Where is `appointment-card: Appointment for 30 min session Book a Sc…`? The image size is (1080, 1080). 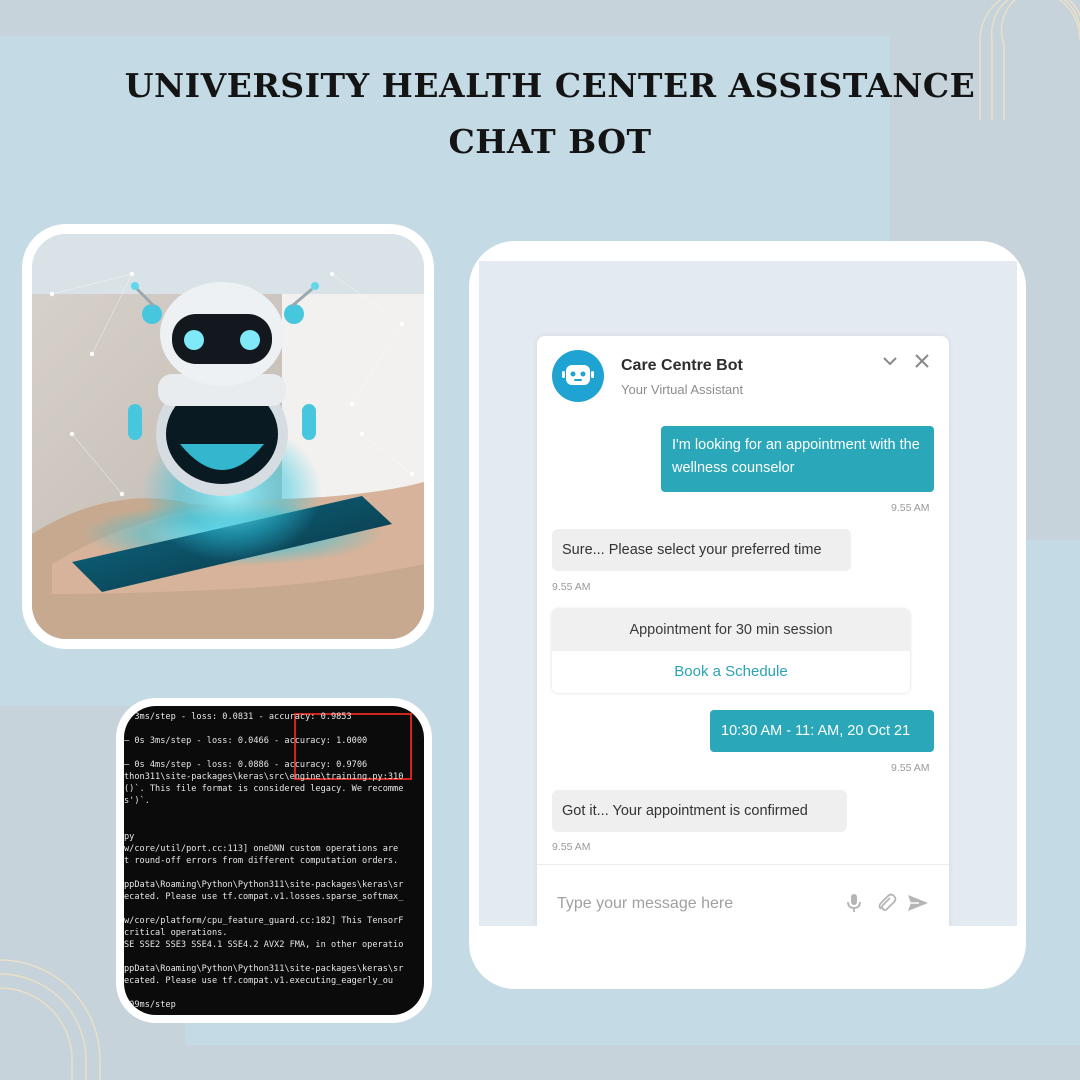
appointment-card: Appointment for 30 min session Book a Sc… is located at coordinates (731, 651).